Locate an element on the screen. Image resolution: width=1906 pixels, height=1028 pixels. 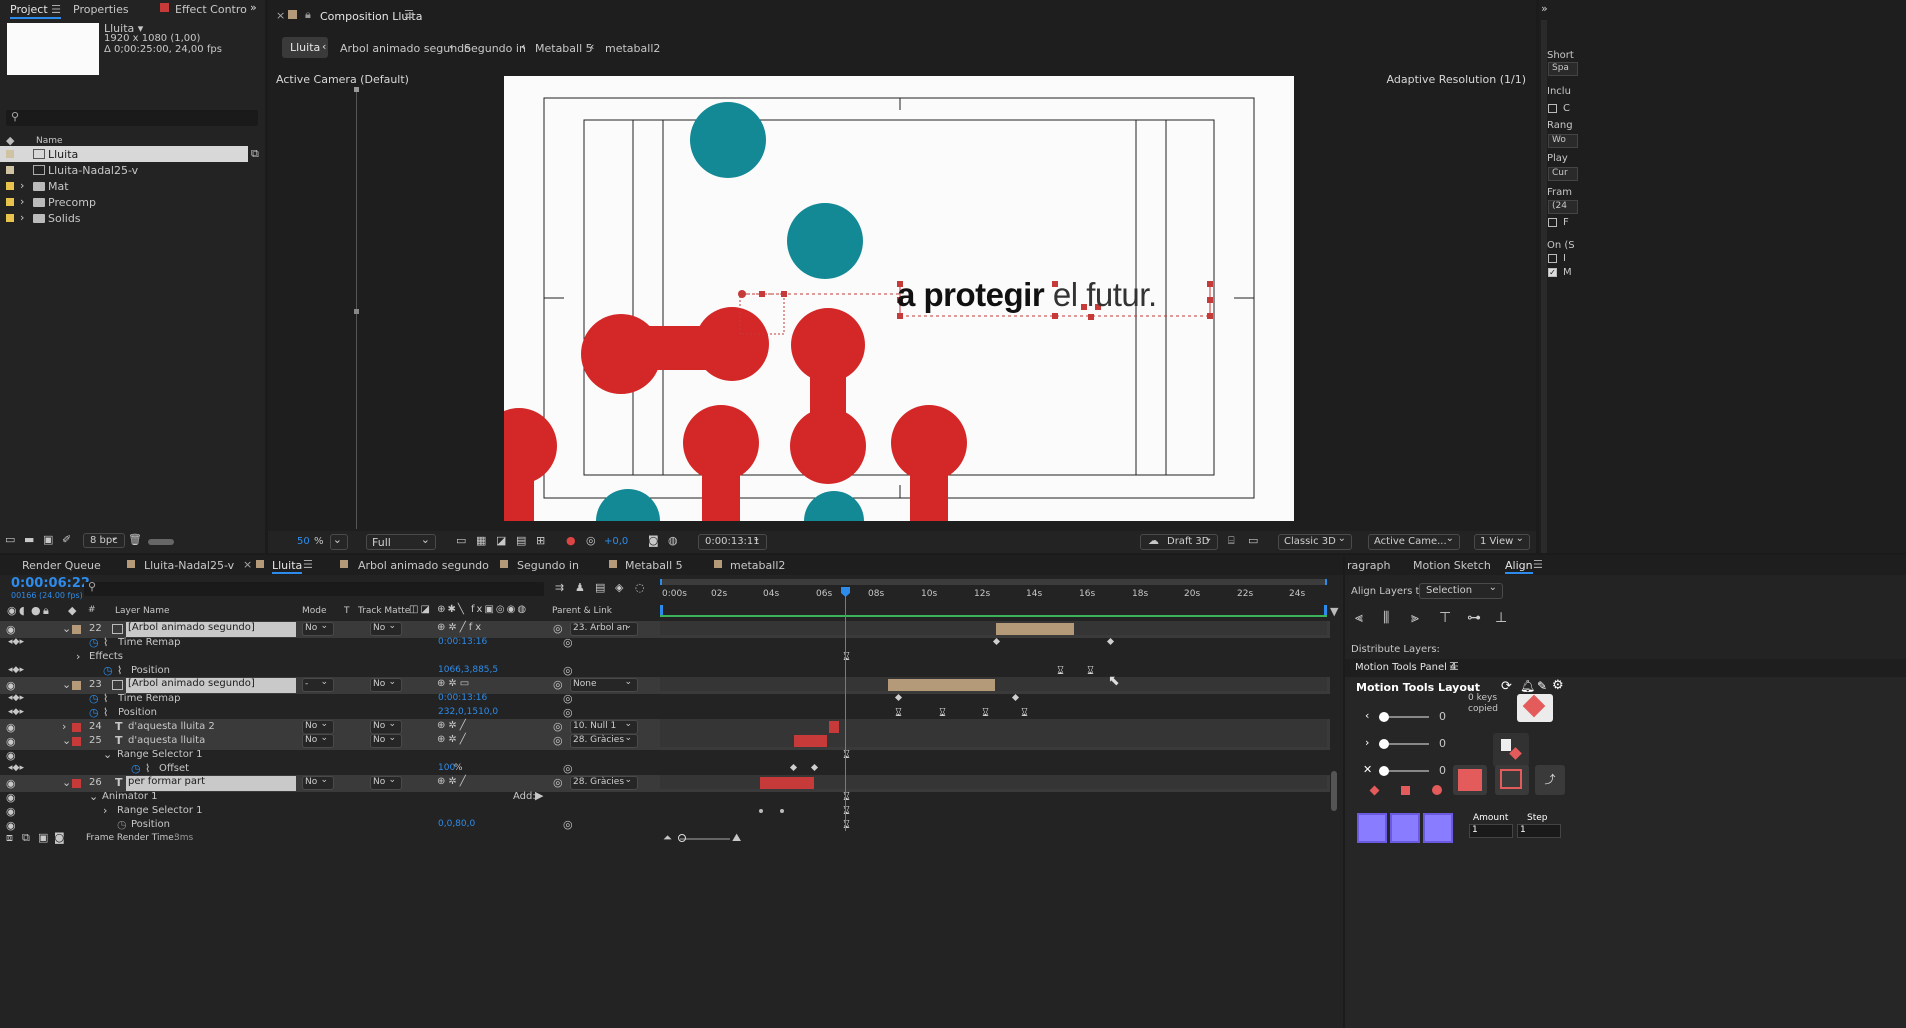
views-dropdown: 1 View is located at coordinates (1502, 541).